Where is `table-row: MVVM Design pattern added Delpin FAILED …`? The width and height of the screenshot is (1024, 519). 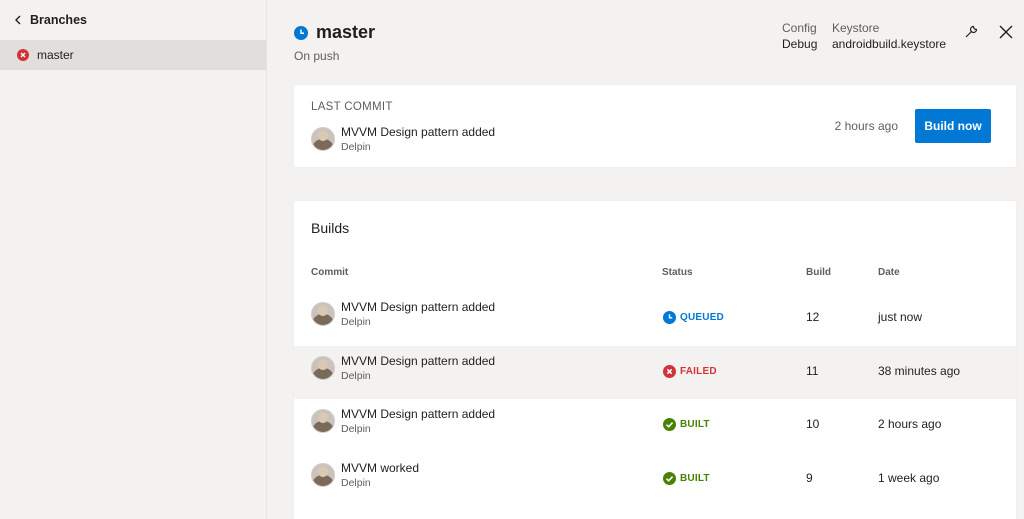 table-row: MVVM Design pattern added Delpin FAILED … is located at coordinates (655, 372).